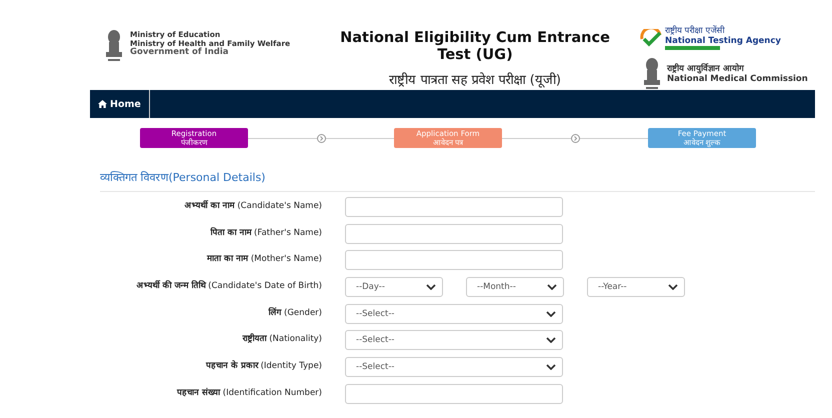 The width and height of the screenshot is (832, 418). What do you see at coordinates (281, 339) in the screenshot?
I see `field-label: राष्ट्रीयता (Nationality)` at bounding box center [281, 339].